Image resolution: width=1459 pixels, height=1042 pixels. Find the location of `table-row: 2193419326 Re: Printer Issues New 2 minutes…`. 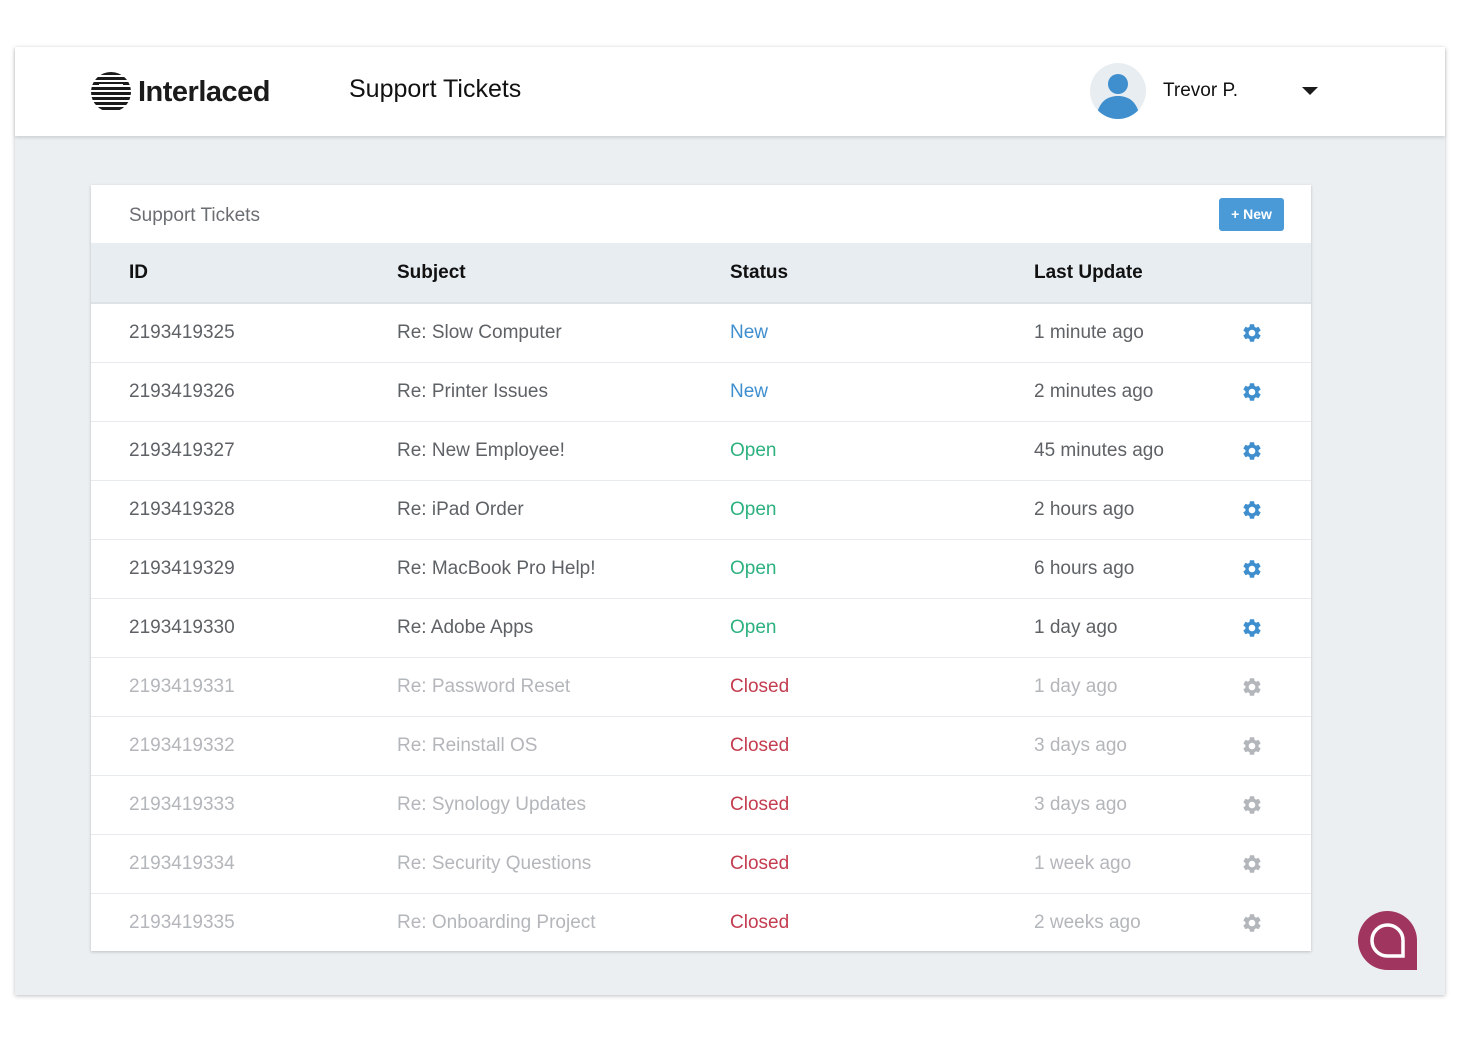

table-row: 2193419326 Re: Printer Issues New 2 minutes… is located at coordinates (701, 392).